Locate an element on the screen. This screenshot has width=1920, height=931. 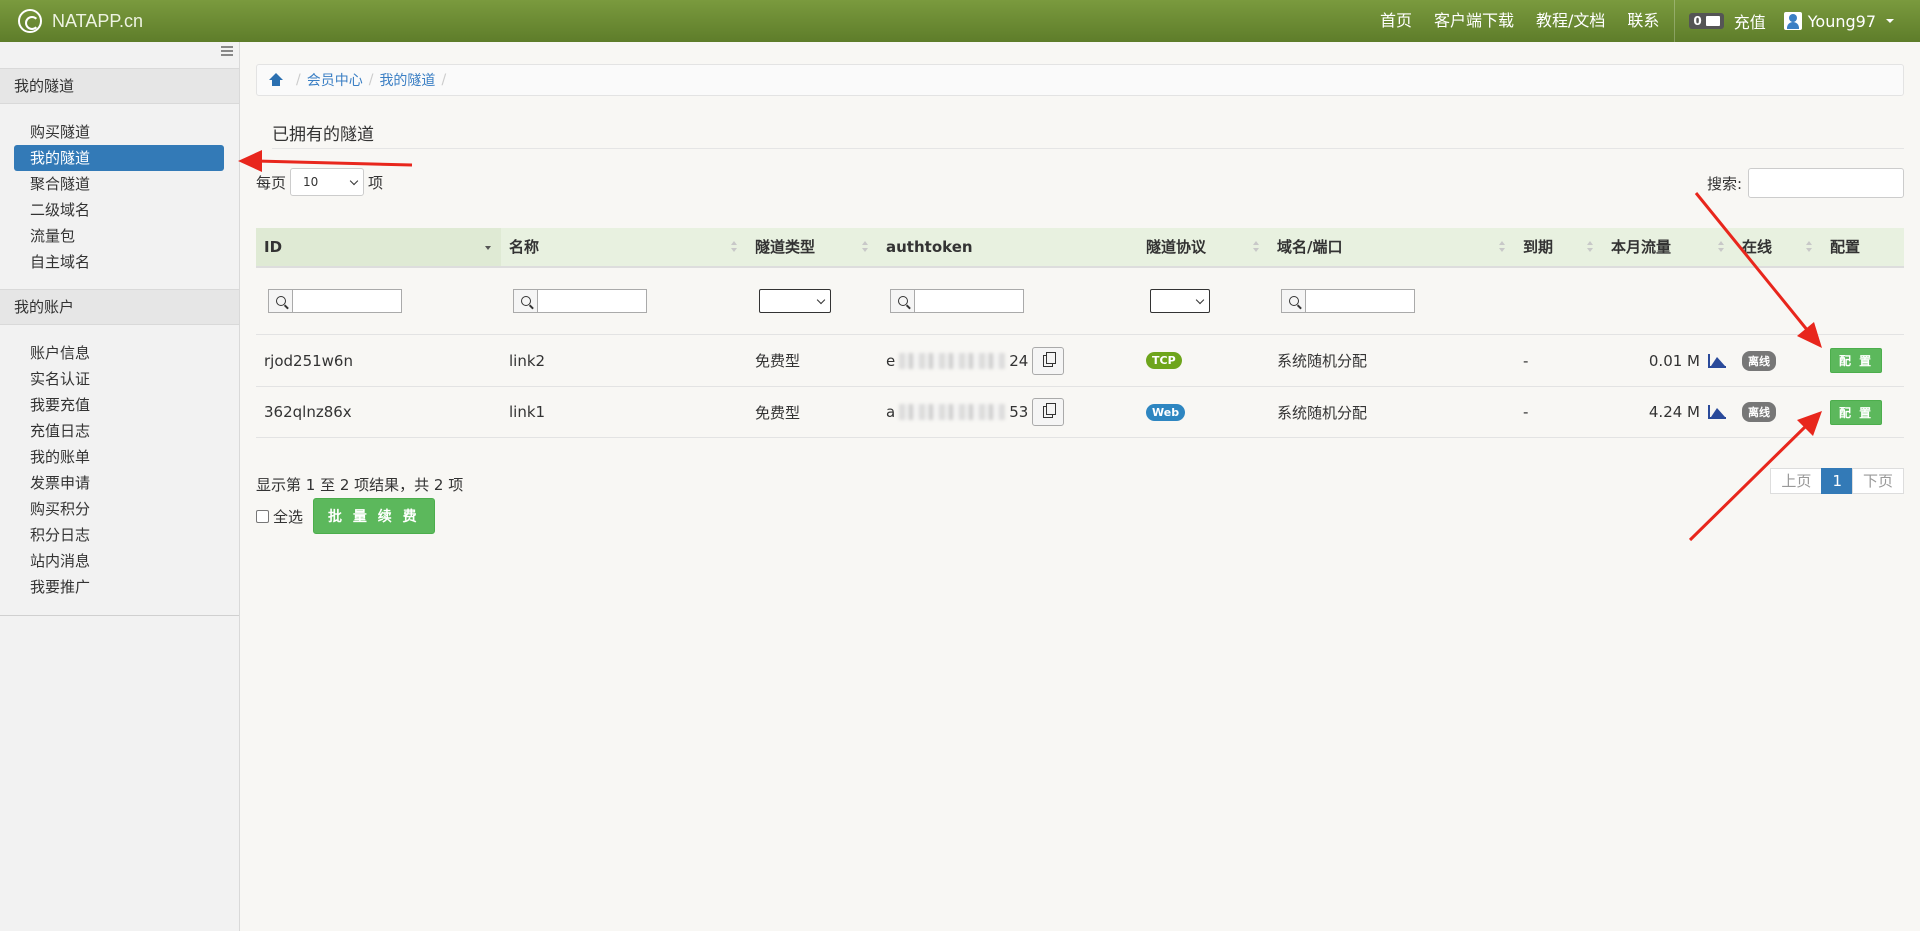
sidebar-item-messages: 站内消息 is located at coordinates (119, 561).